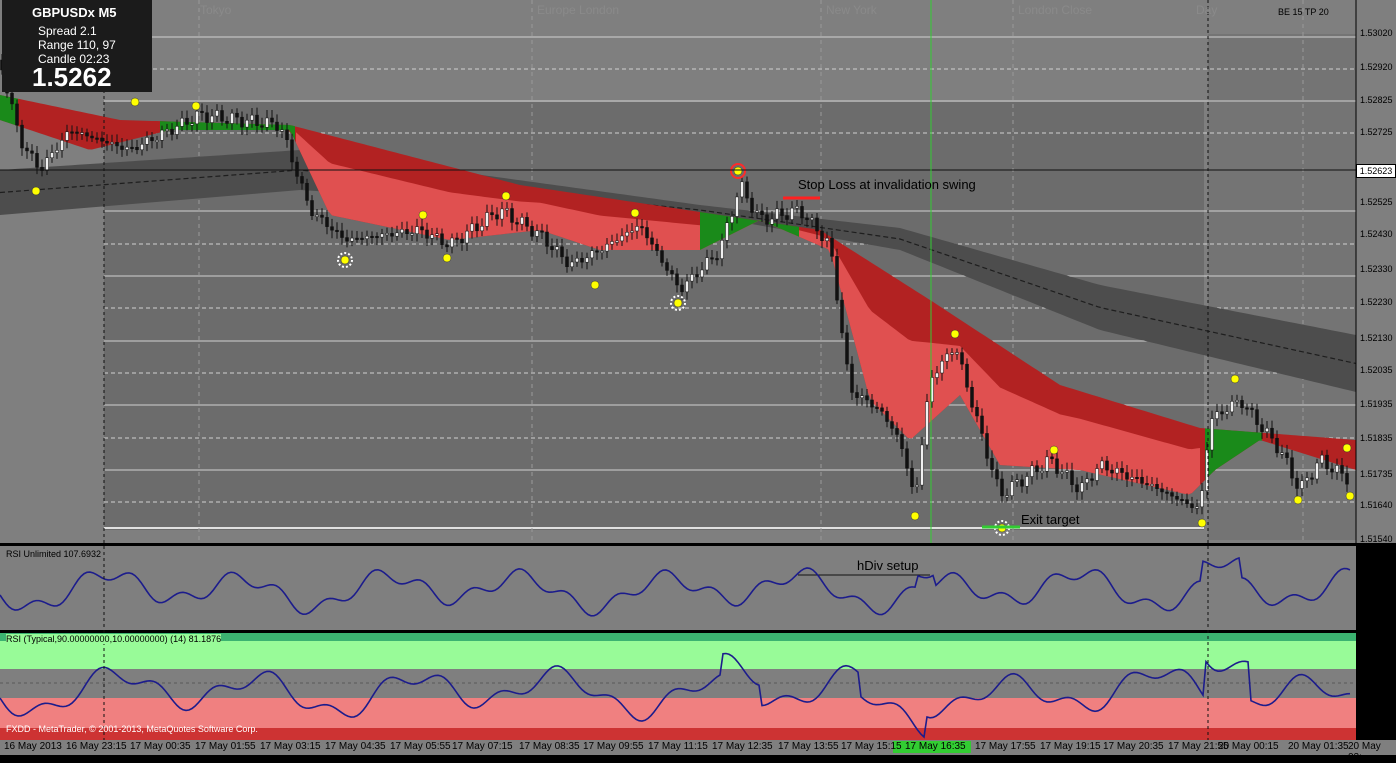 Image resolution: width=1396 pixels, height=763 pixels. I want to click on rsi-typical-tick: 15, so click(1365, 731).